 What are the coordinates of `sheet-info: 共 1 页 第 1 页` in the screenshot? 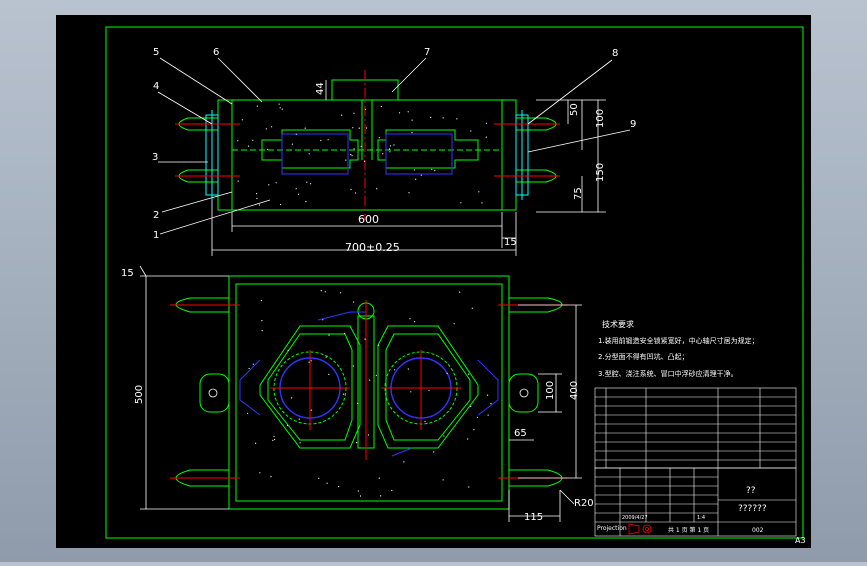 It's located at (688, 530).